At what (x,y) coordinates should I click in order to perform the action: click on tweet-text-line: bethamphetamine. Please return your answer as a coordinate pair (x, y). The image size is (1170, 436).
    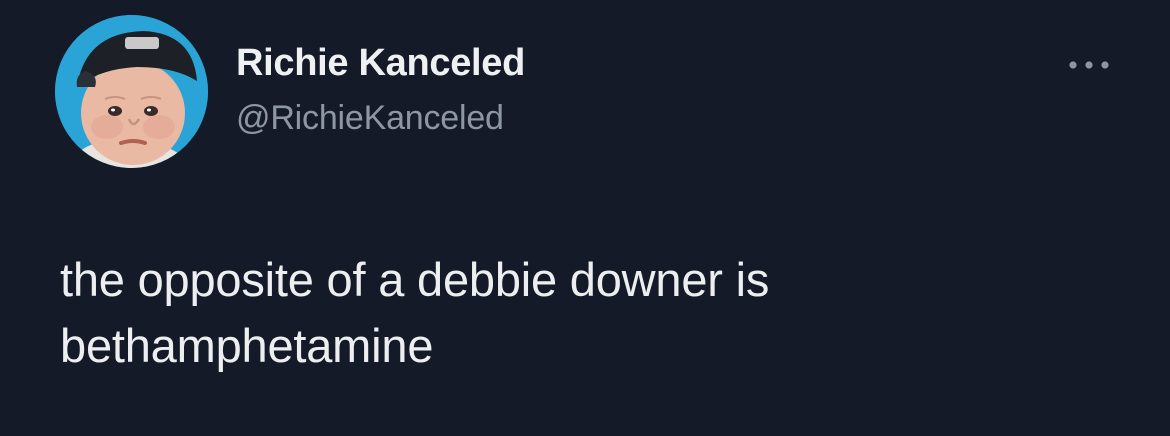
    Looking at the image, I should click on (247, 345).